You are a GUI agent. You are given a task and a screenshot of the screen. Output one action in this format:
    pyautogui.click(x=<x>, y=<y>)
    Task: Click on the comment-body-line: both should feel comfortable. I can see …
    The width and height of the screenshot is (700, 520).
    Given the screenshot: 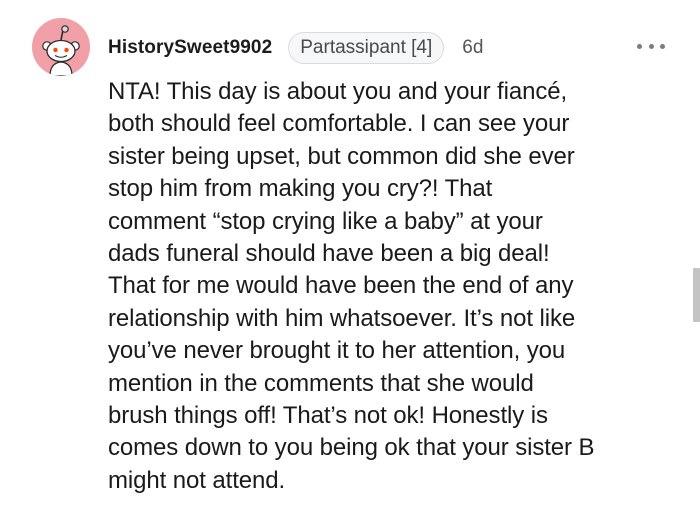 What is the action you would take?
    pyautogui.click(x=339, y=124)
    